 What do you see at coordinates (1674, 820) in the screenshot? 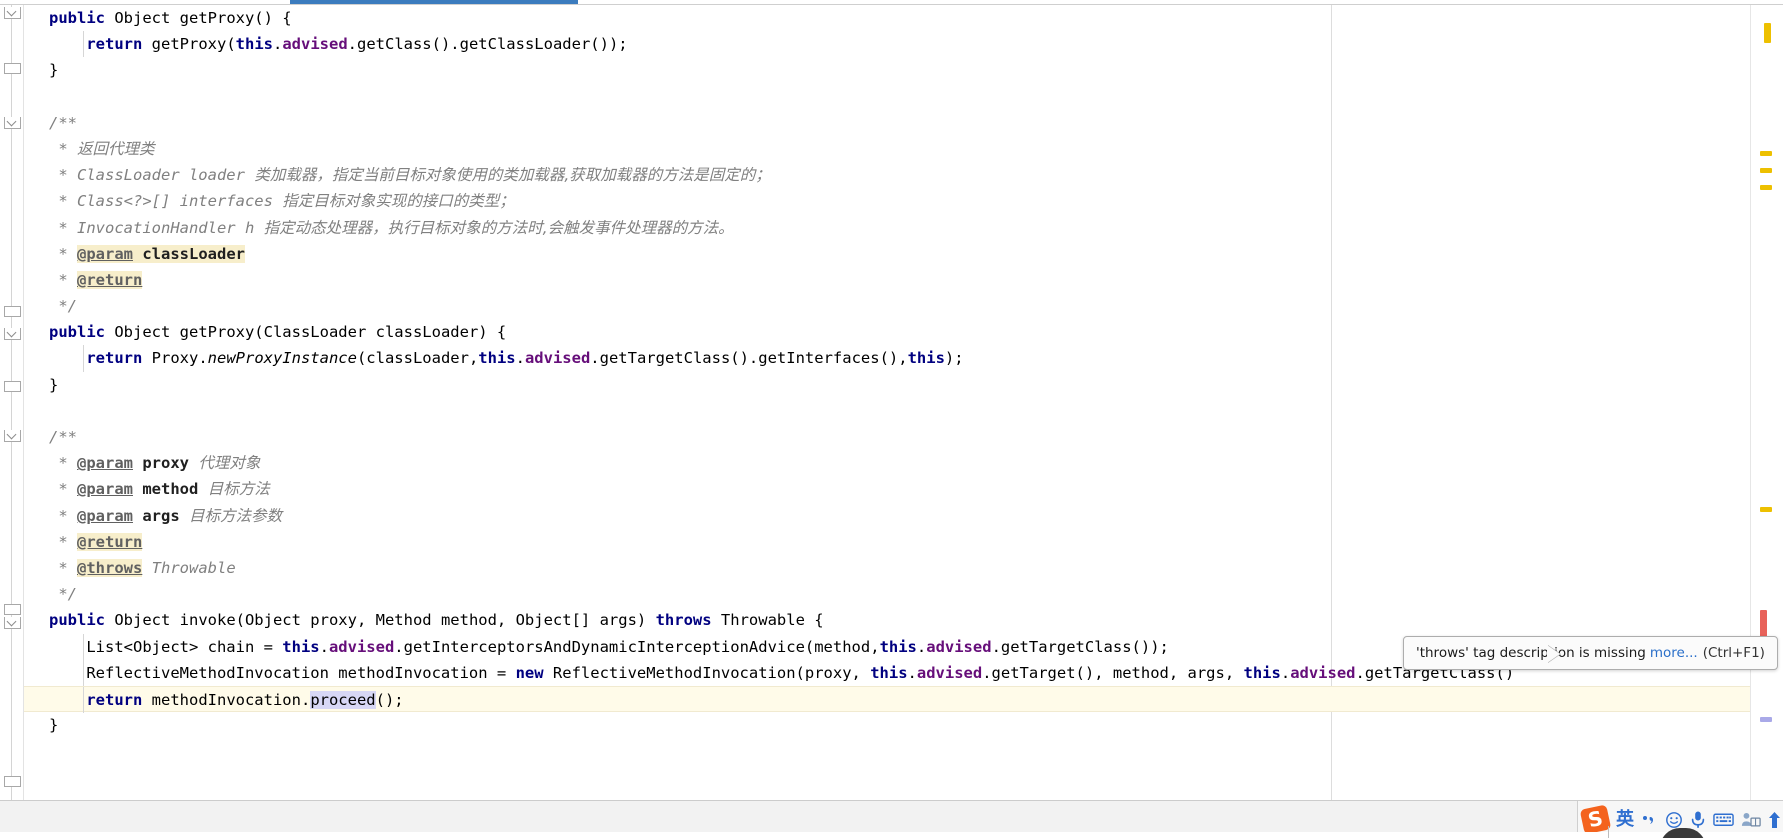
I see `ime-emoji-icon` at bounding box center [1674, 820].